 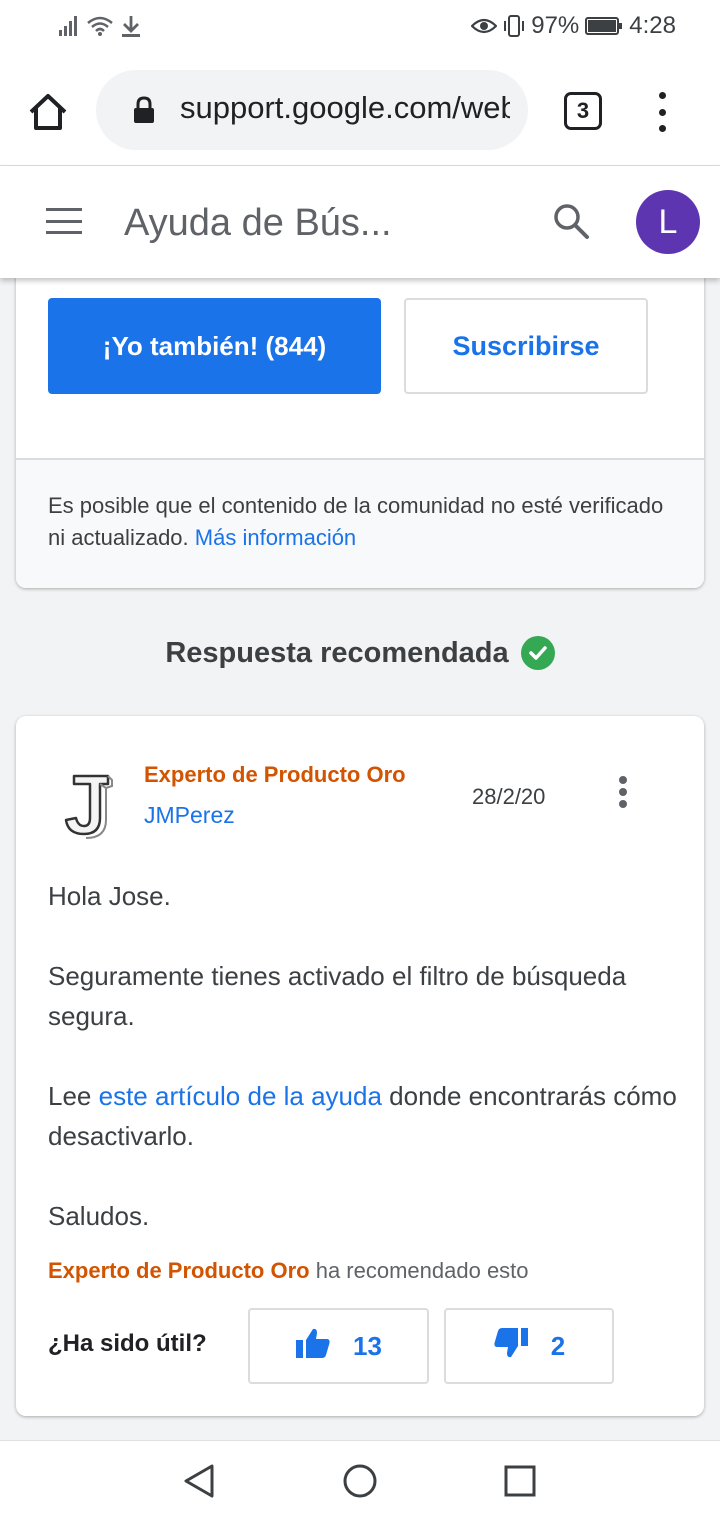 I want to click on vibrate-icon, so click(x=514, y=26).